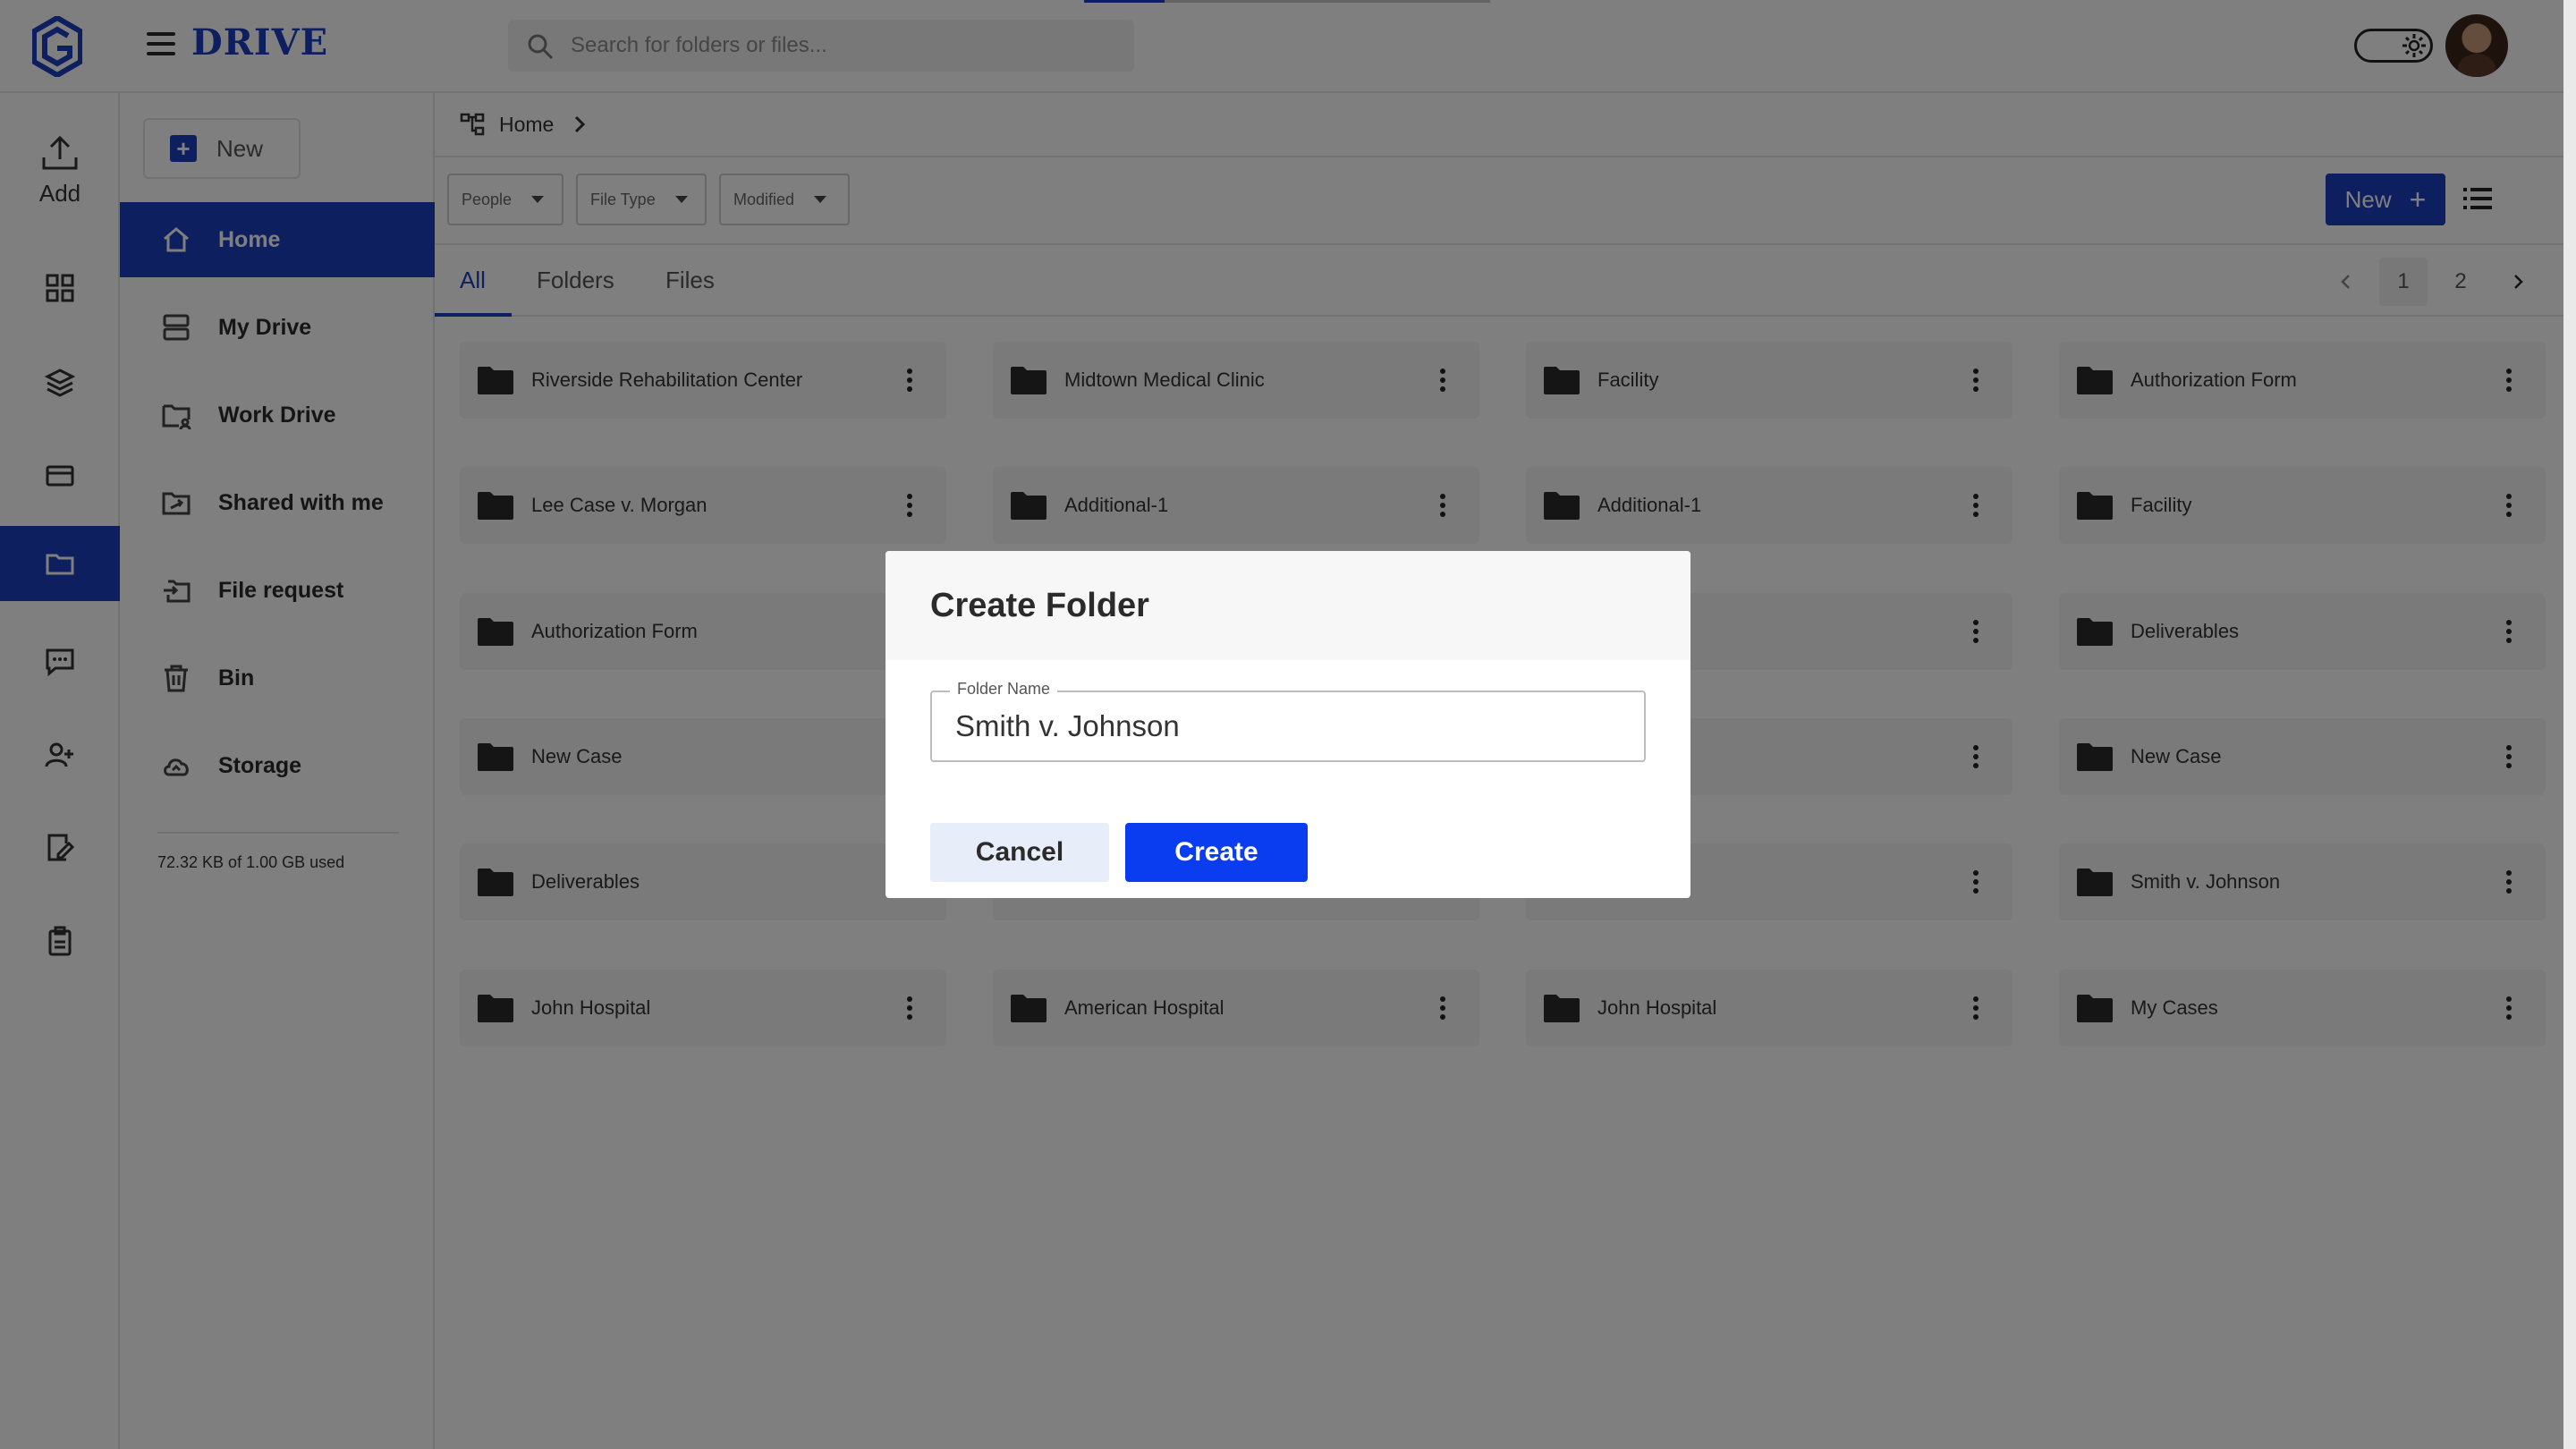 The image size is (2576, 1449). I want to click on folder-name-field: Folder Name, so click(1288, 721).